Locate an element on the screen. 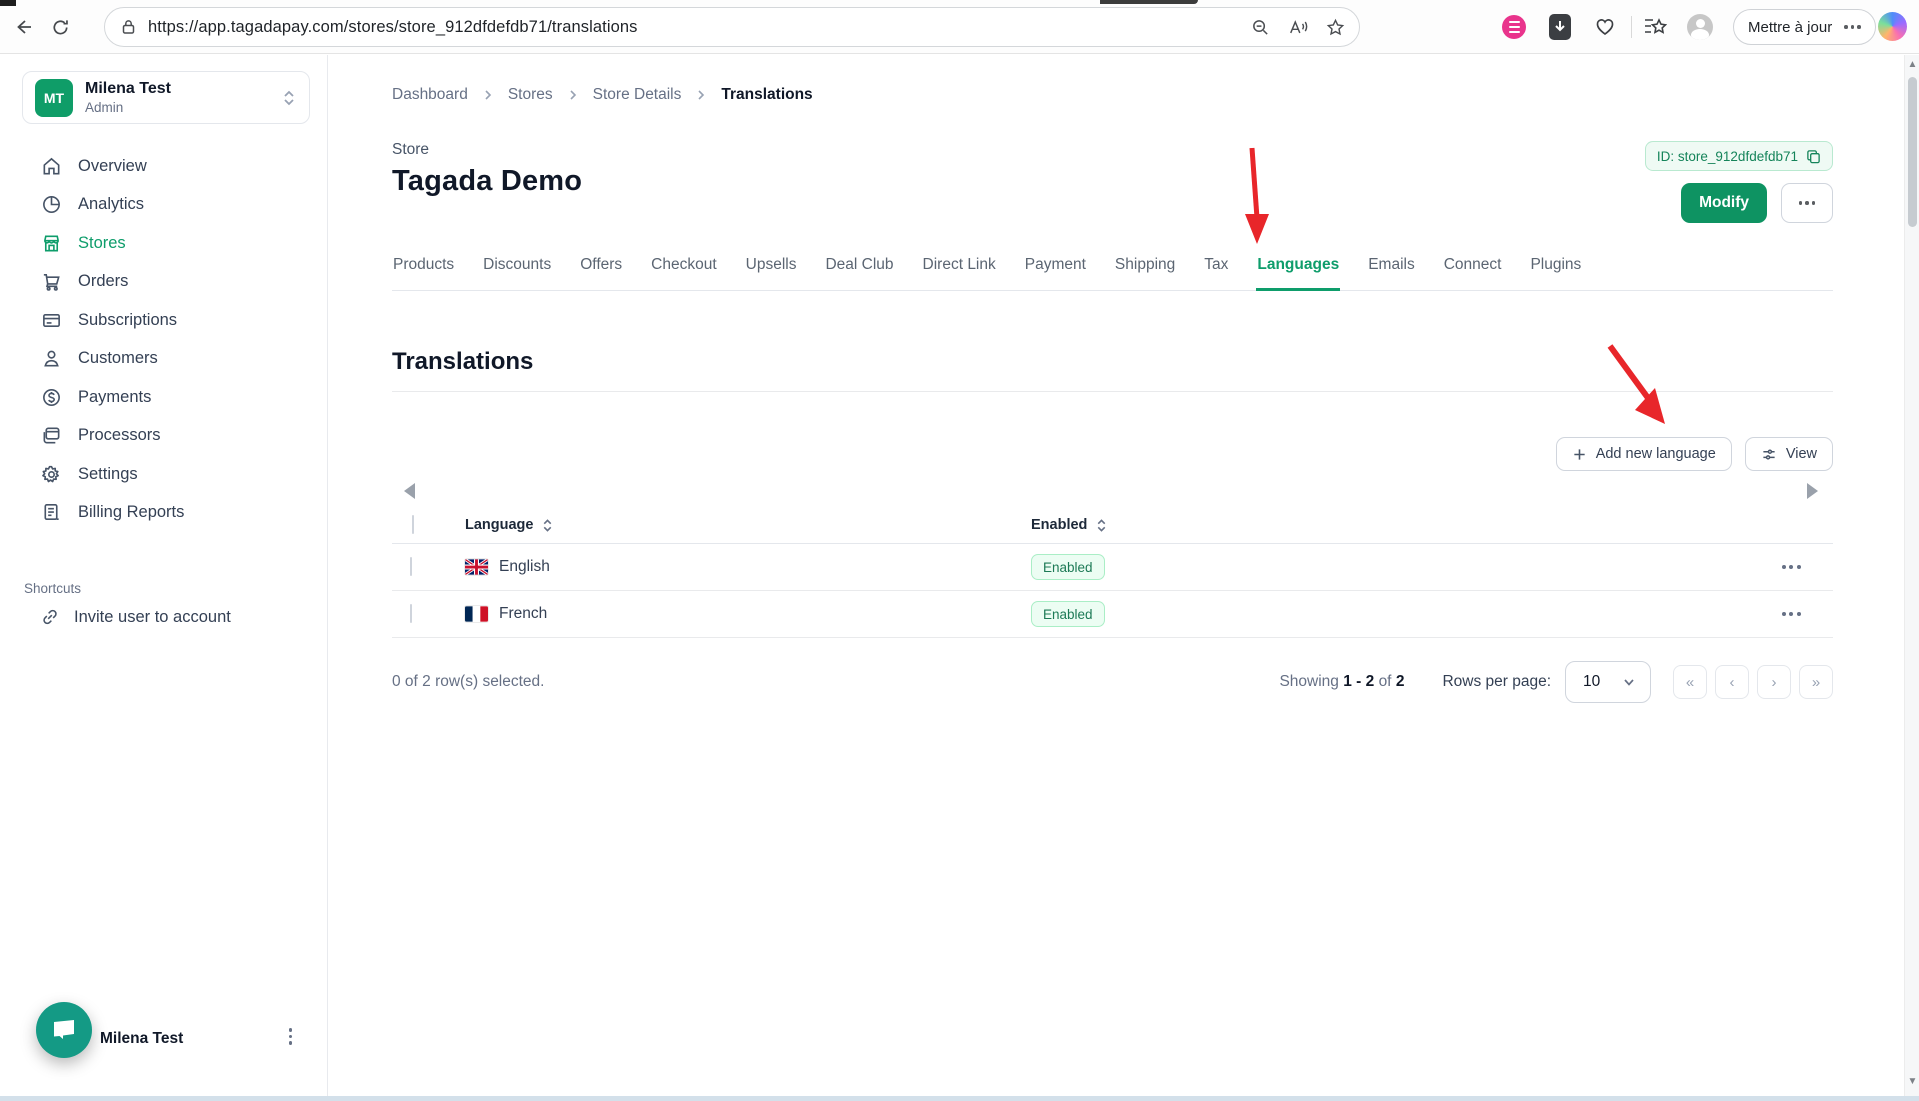 The width and height of the screenshot is (1919, 1101). refresh-button-icon is located at coordinates (60, 27).